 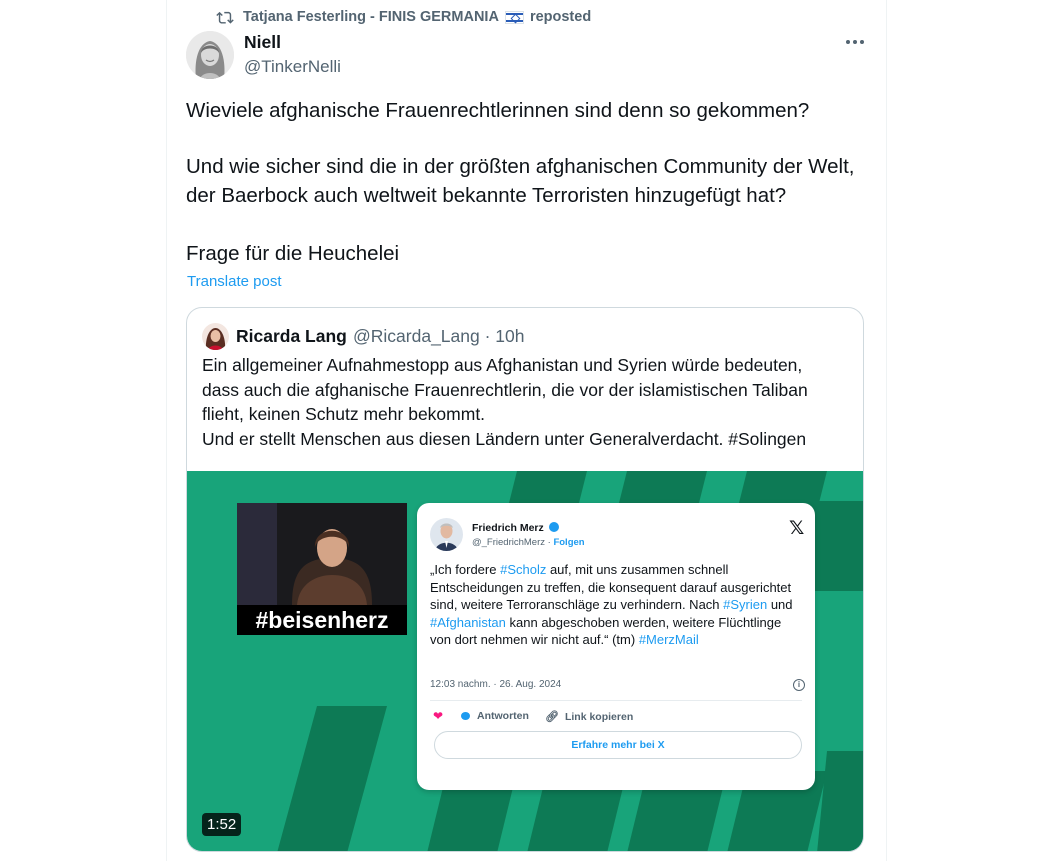 What do you see at coordinates (465, 716) in the screenshot?
I see `reply-bubble-icon` at bounding box center [465, 716].